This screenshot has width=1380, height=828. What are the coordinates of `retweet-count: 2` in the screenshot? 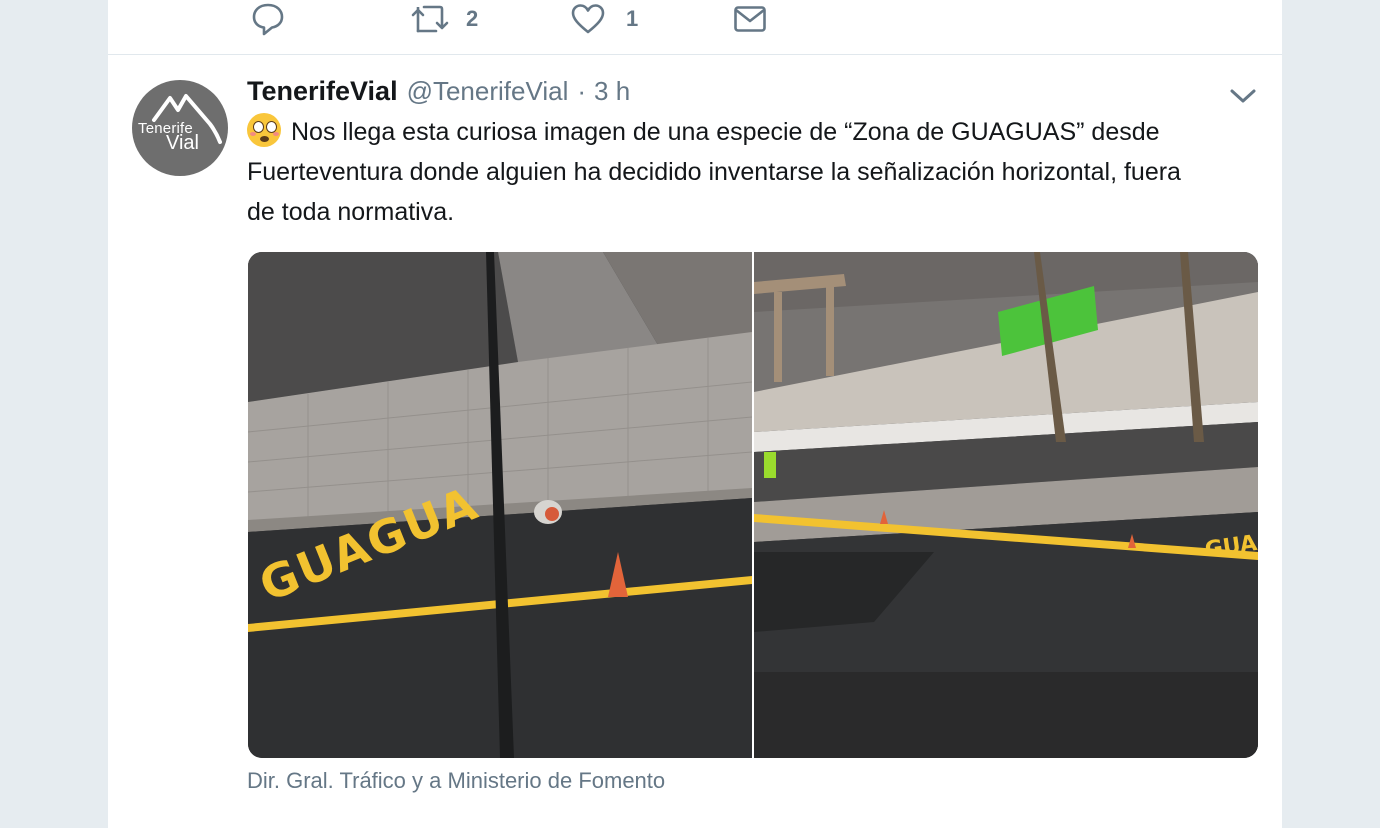 It's located at (472, 18).